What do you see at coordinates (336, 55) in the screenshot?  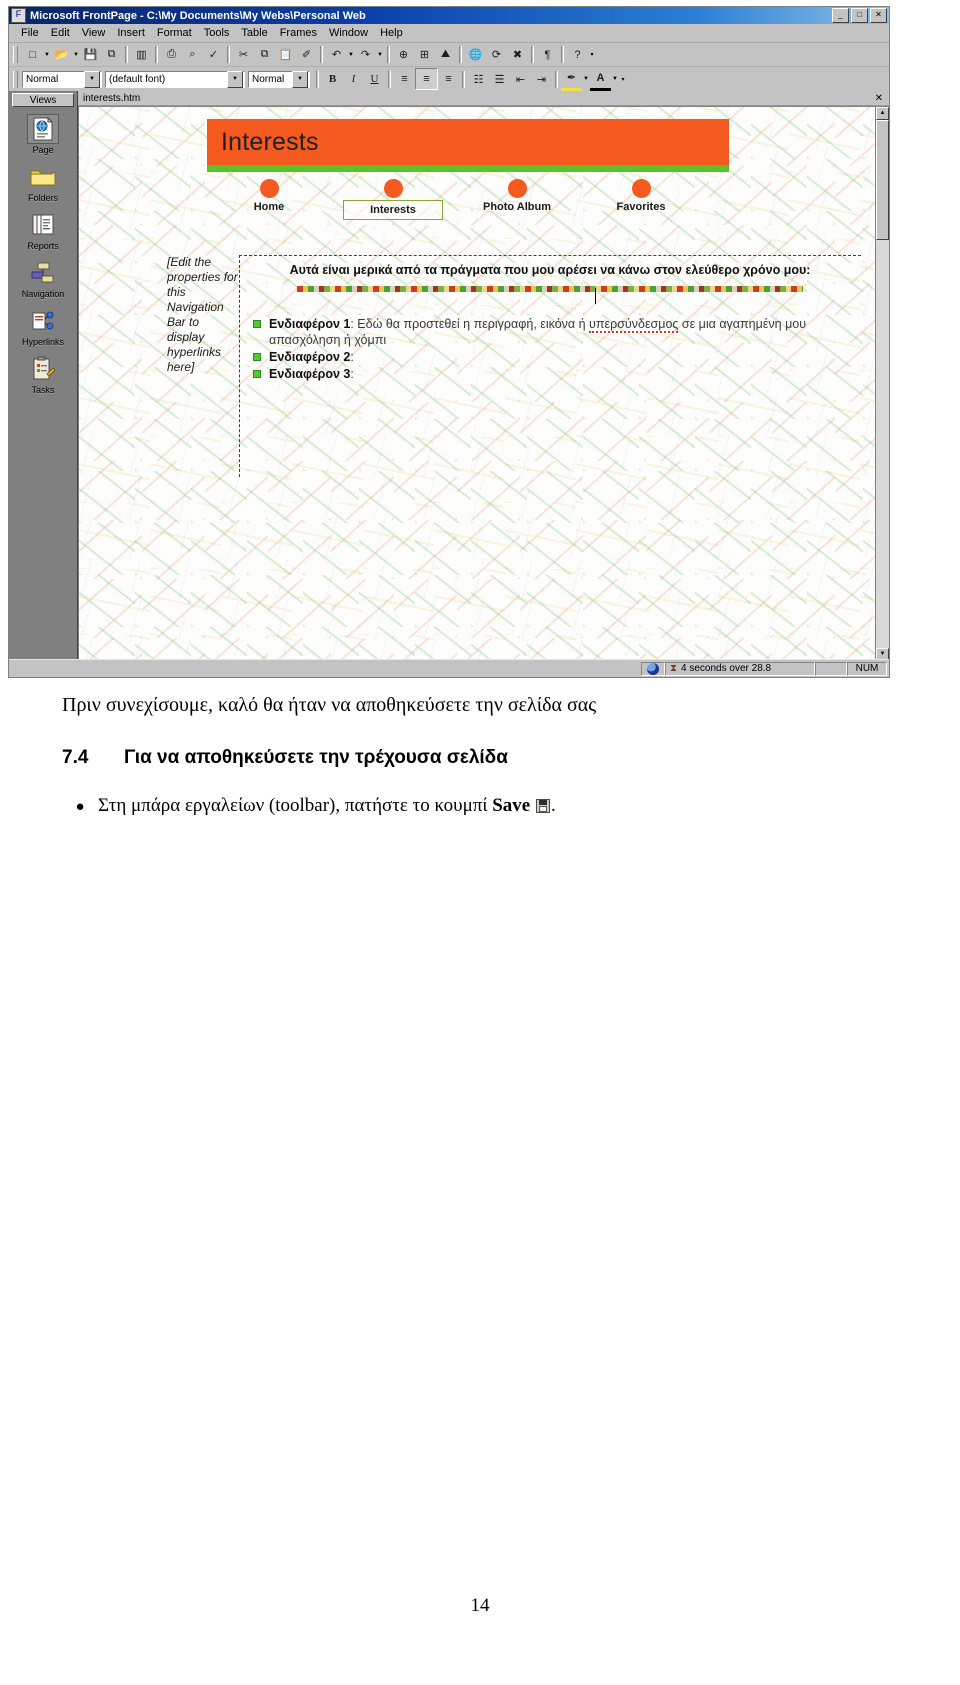 I see `undo-button: ↶` at bounding box center [336, 55].